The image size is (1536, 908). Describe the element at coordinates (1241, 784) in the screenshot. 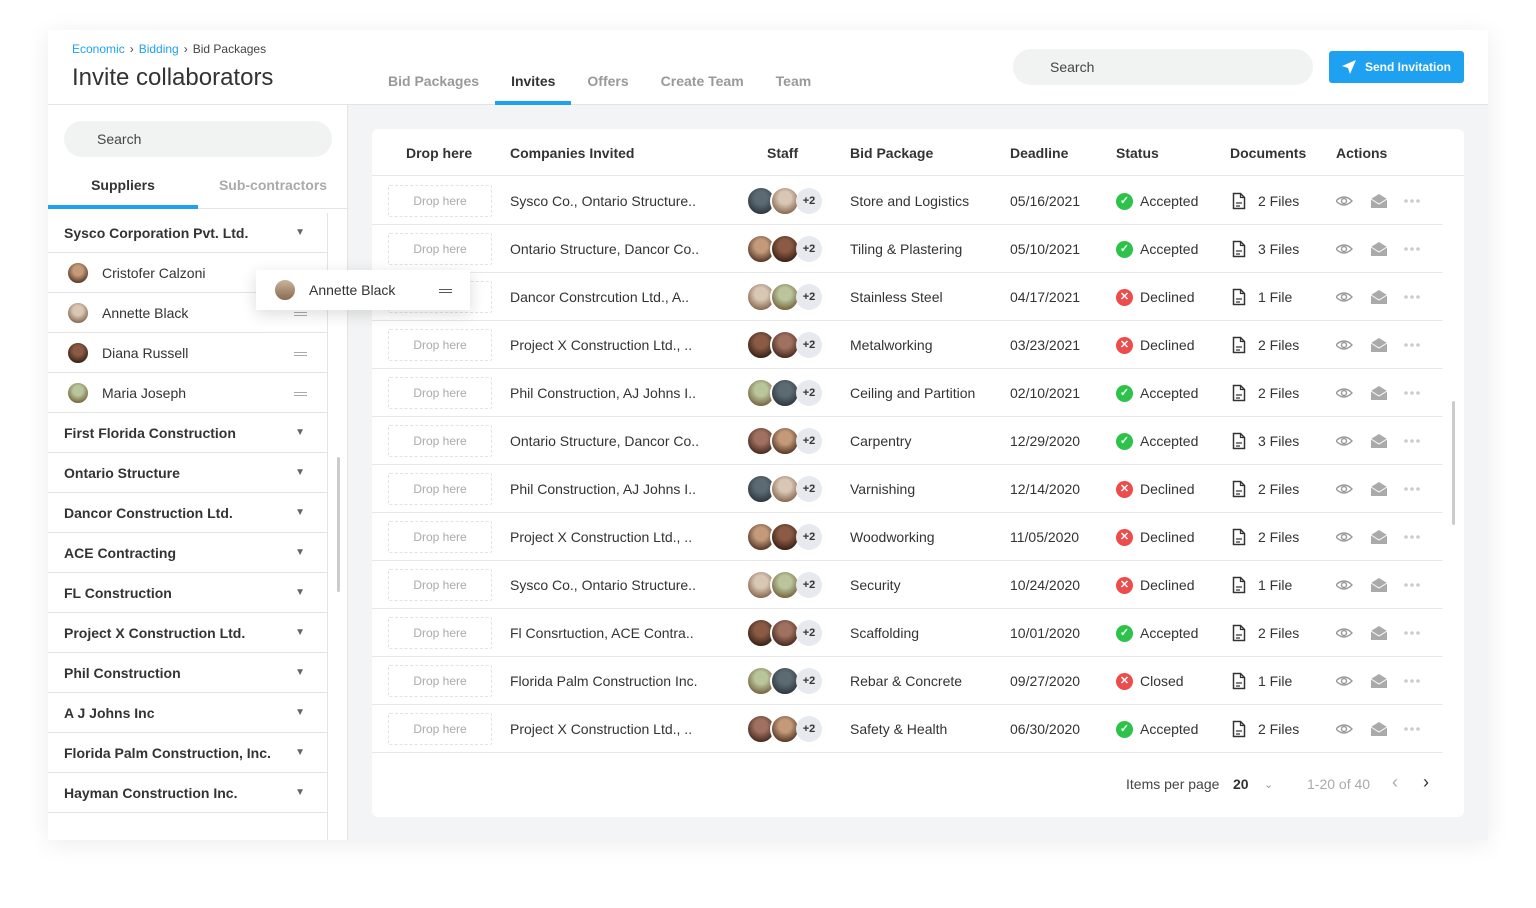

I see `items-per-page-select: 20` at that location.